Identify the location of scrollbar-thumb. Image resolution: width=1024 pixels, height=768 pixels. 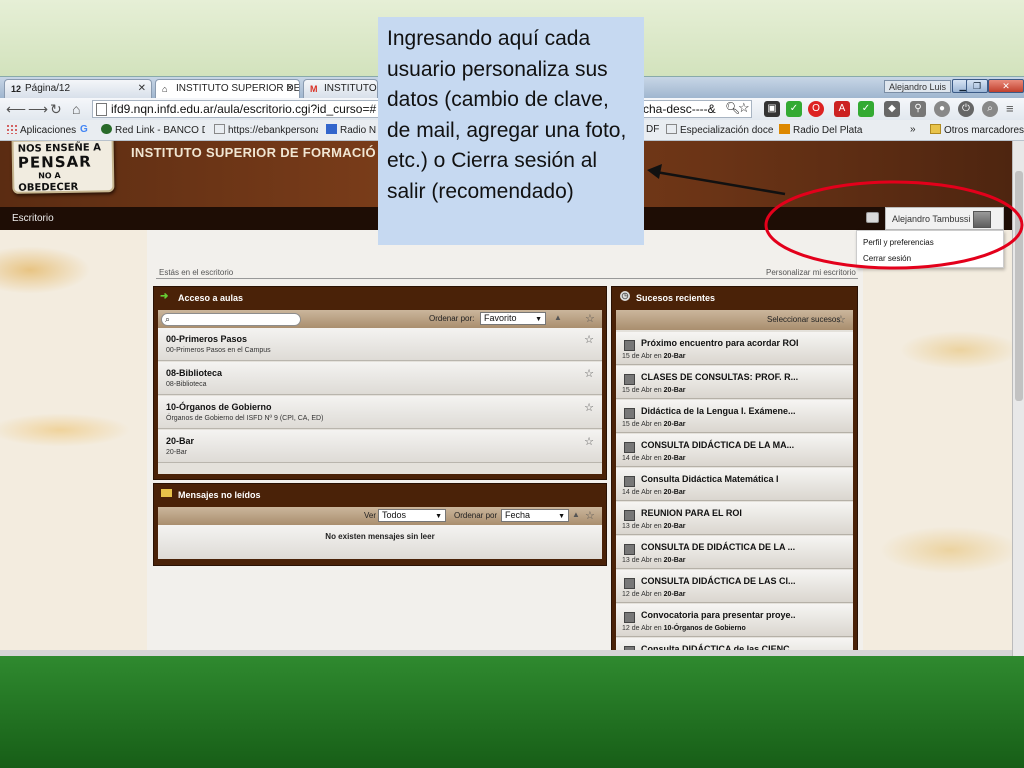
(1019, 286).